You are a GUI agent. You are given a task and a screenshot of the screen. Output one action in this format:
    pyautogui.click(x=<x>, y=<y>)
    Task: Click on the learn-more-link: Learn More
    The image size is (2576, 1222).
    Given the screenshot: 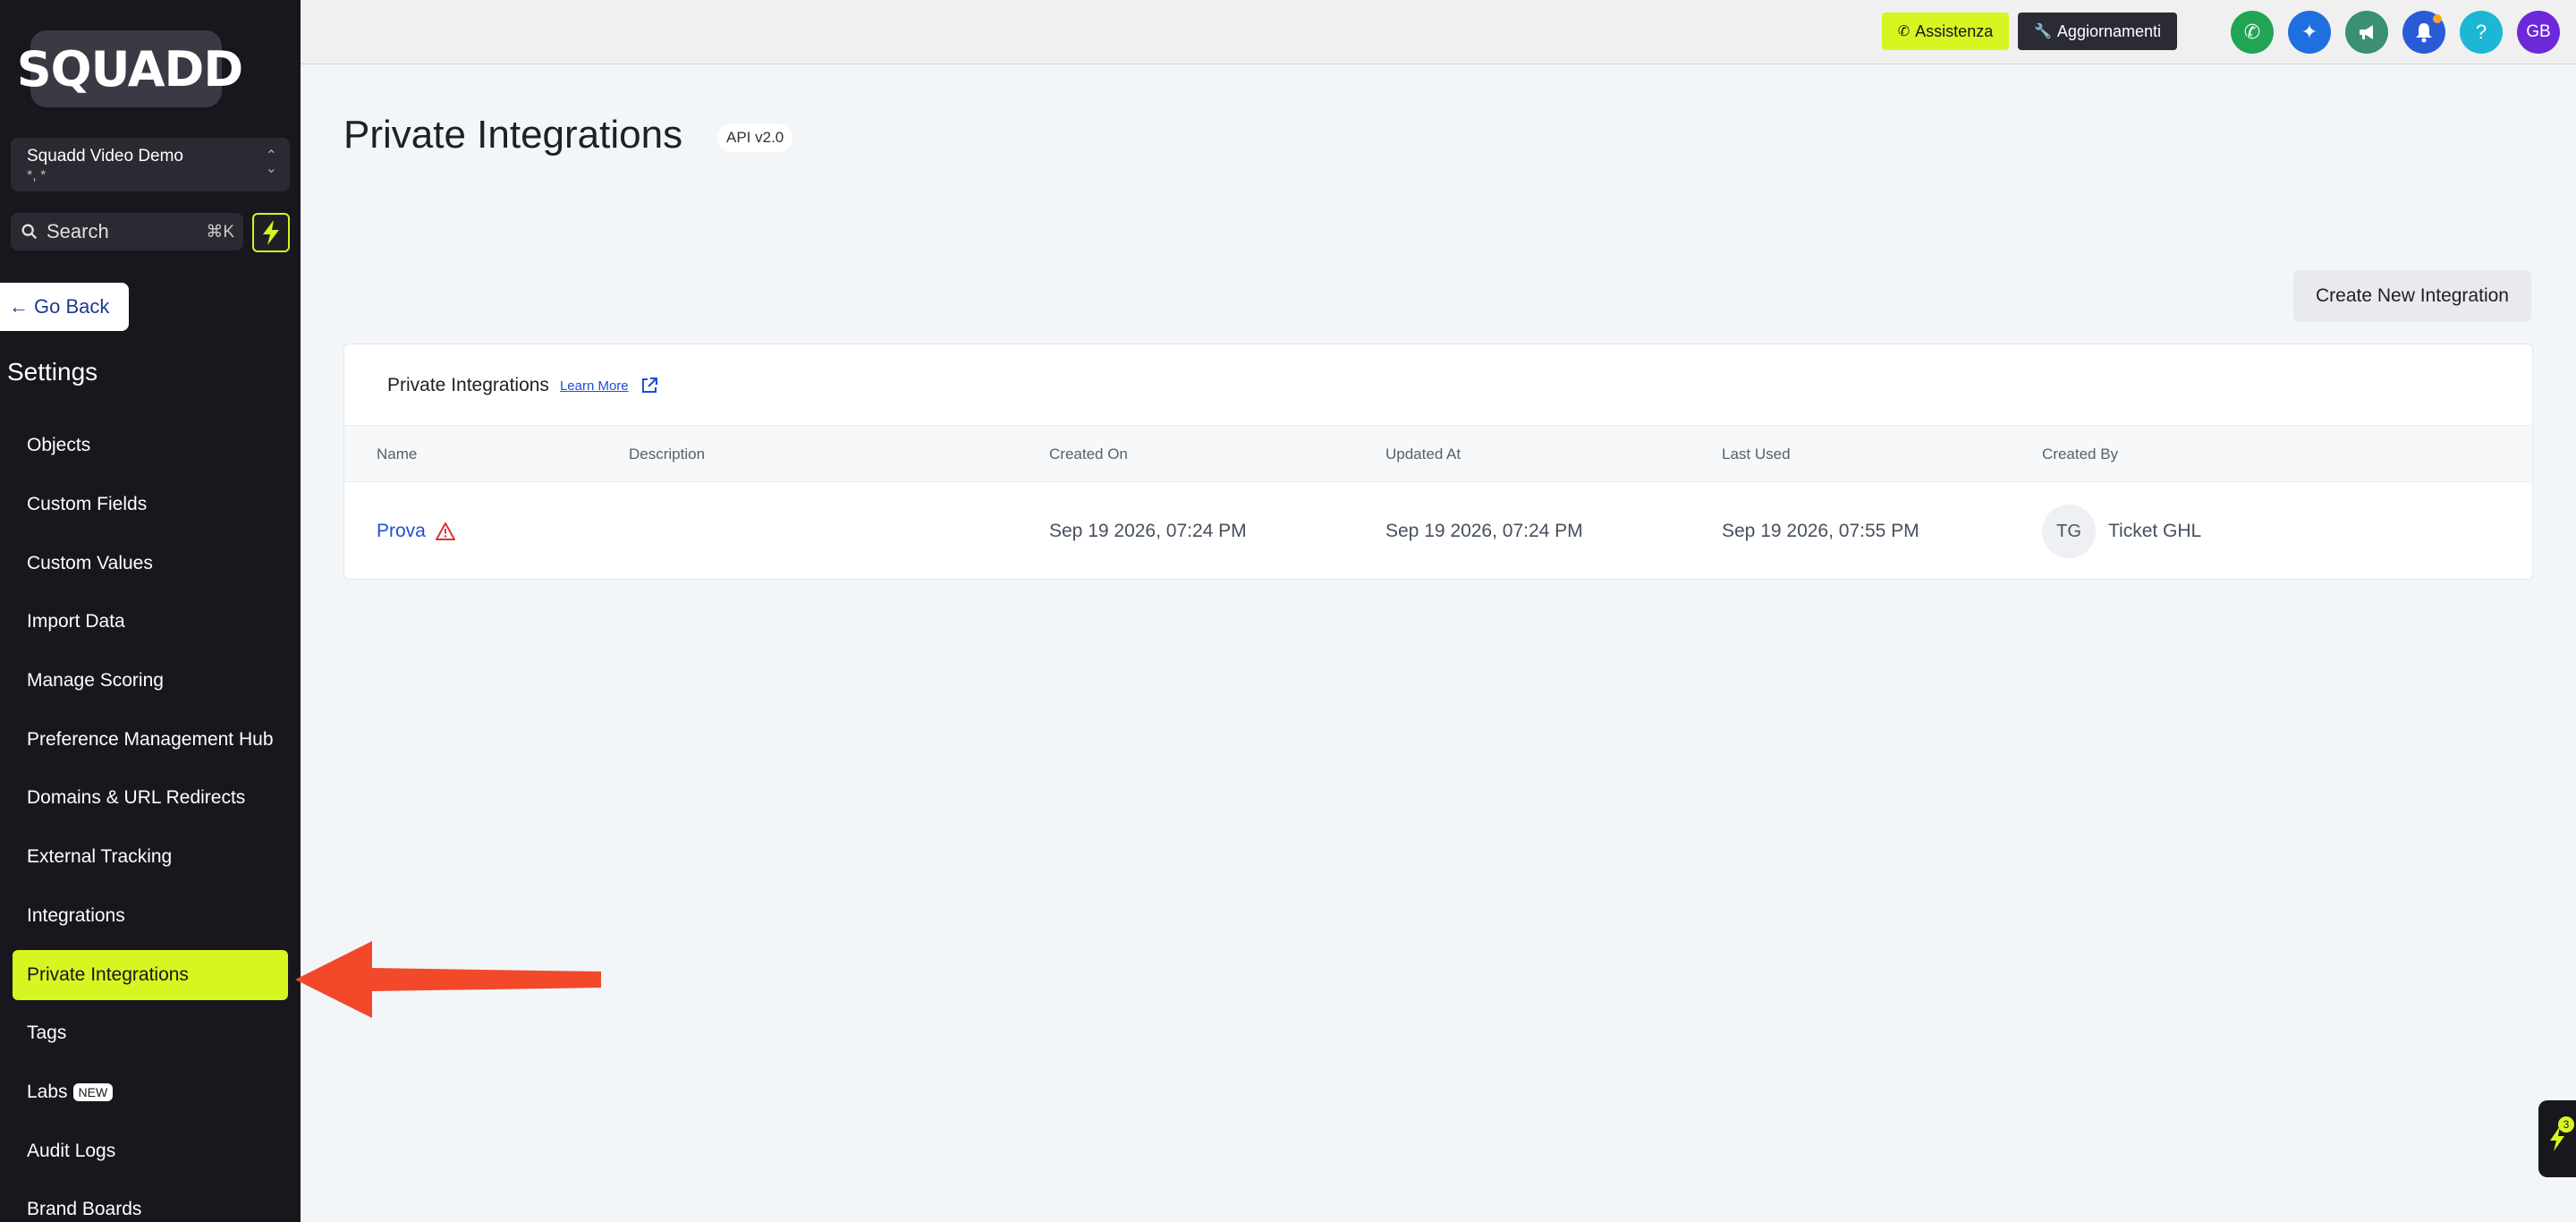 What is the action you would take?
    pyautogui.click(x=594, y=386)
    